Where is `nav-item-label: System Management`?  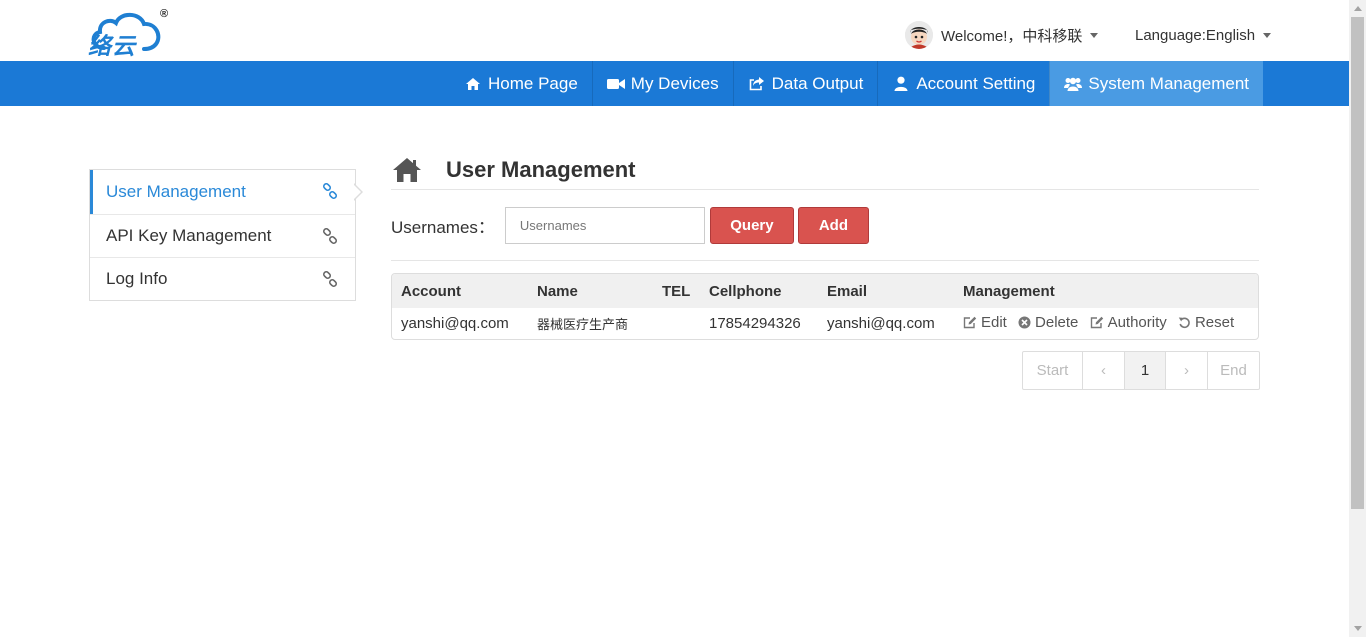
nav-item-label: System Management is located at coordinates (1169, 83).